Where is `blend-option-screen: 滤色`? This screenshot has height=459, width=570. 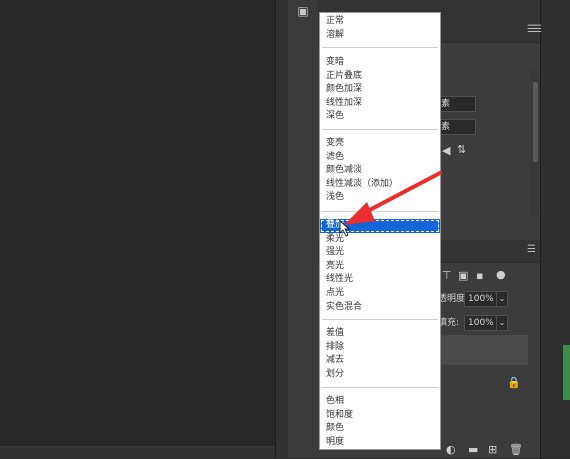
blend-option-screen: 滤色 is located at coordinates (380, 158).